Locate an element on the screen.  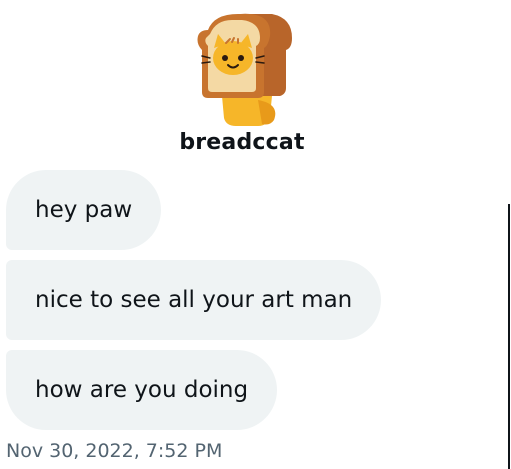
message-timestamp: Nov 30, 2022, 7:52 PM is located at coordinates (114, 451).